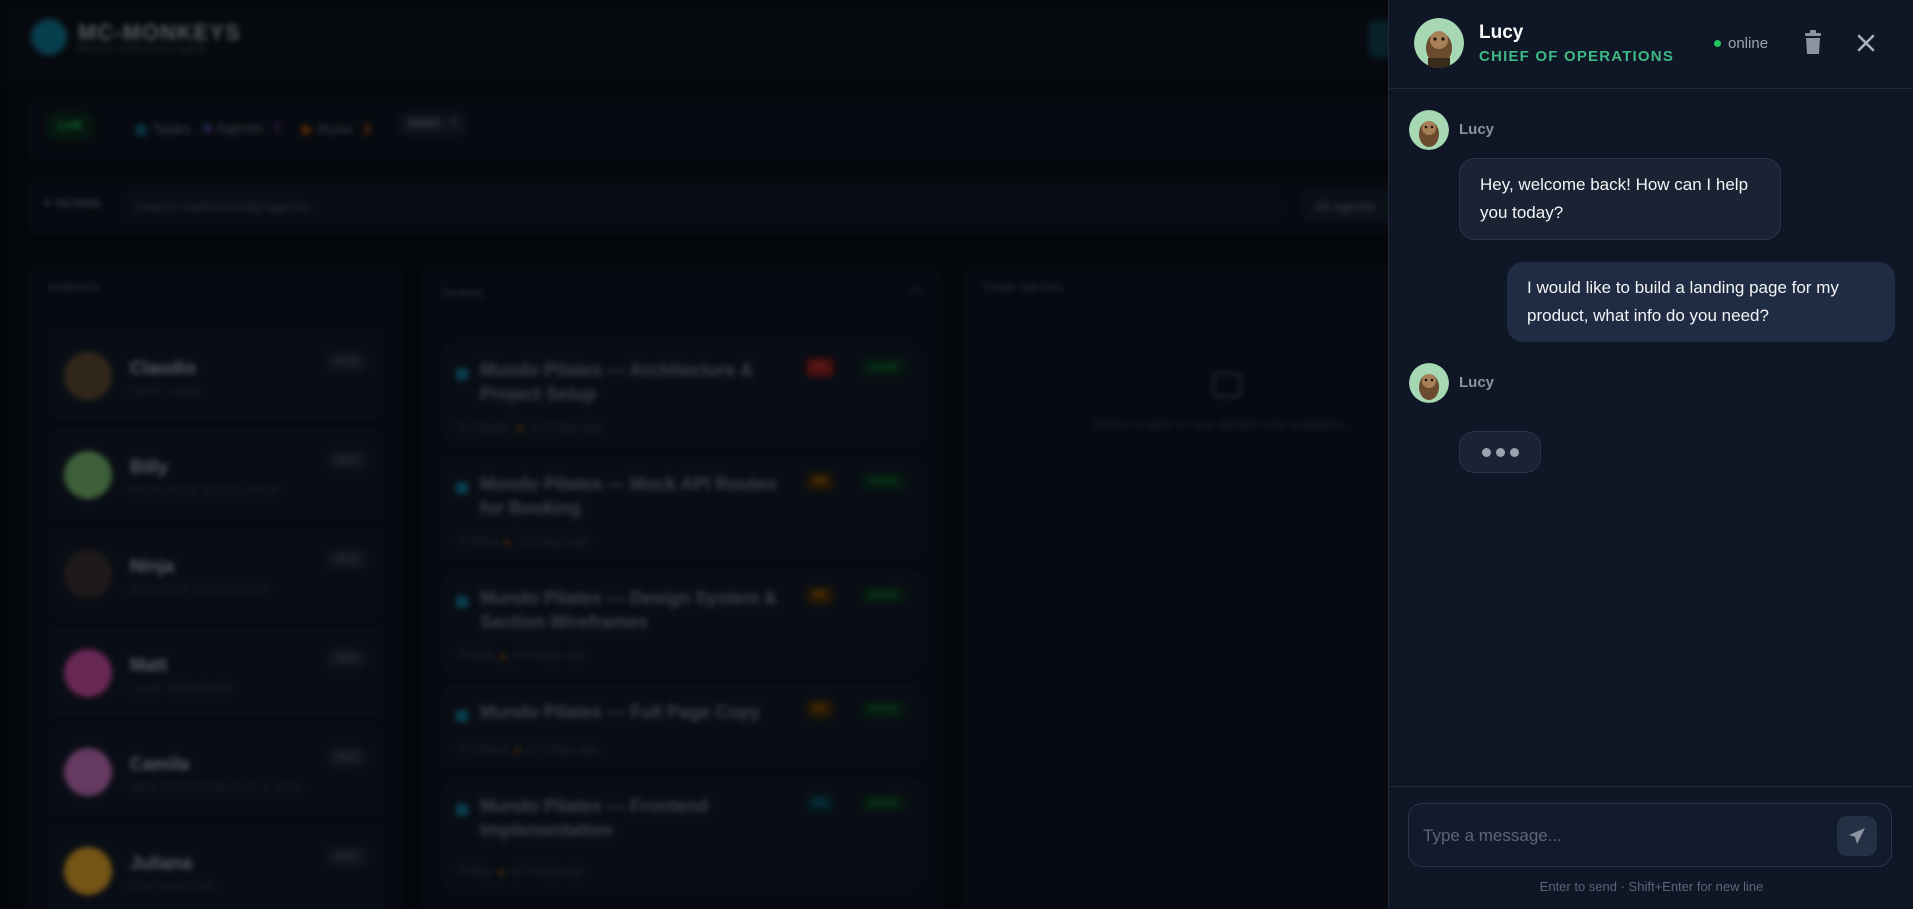  Describe the element at coordinates (1623, 836) in the screenshot. I see `message-input` at that location.